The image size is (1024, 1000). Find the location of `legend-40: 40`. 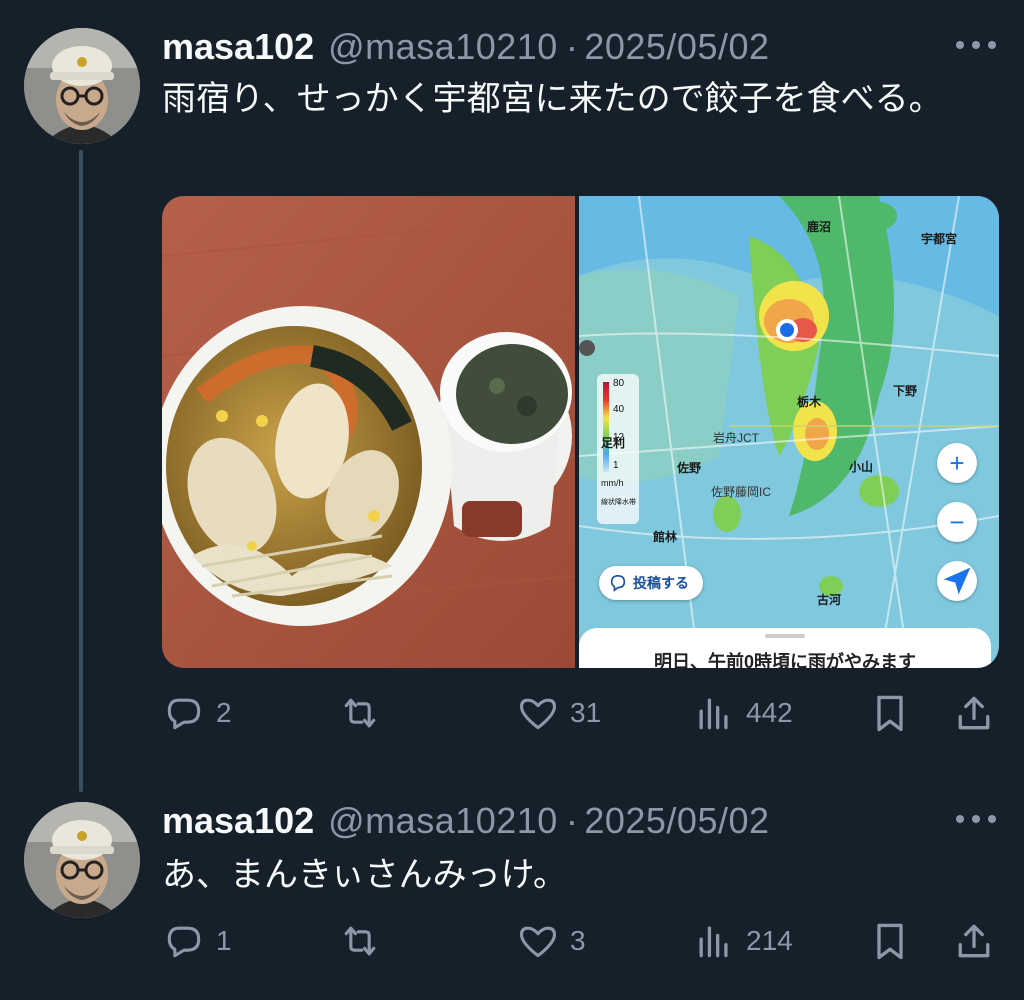

legend-40: 40 is located at coordinates (619, 409).